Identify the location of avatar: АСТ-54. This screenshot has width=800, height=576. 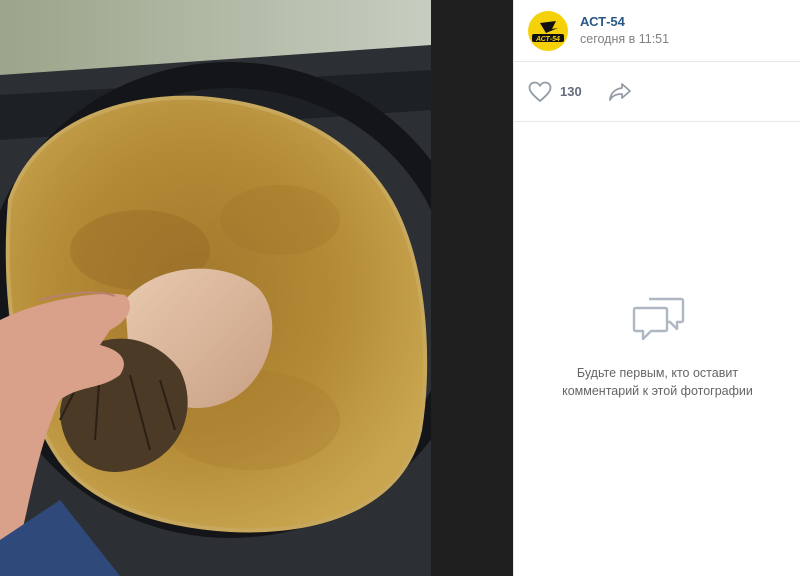
(548, 30).